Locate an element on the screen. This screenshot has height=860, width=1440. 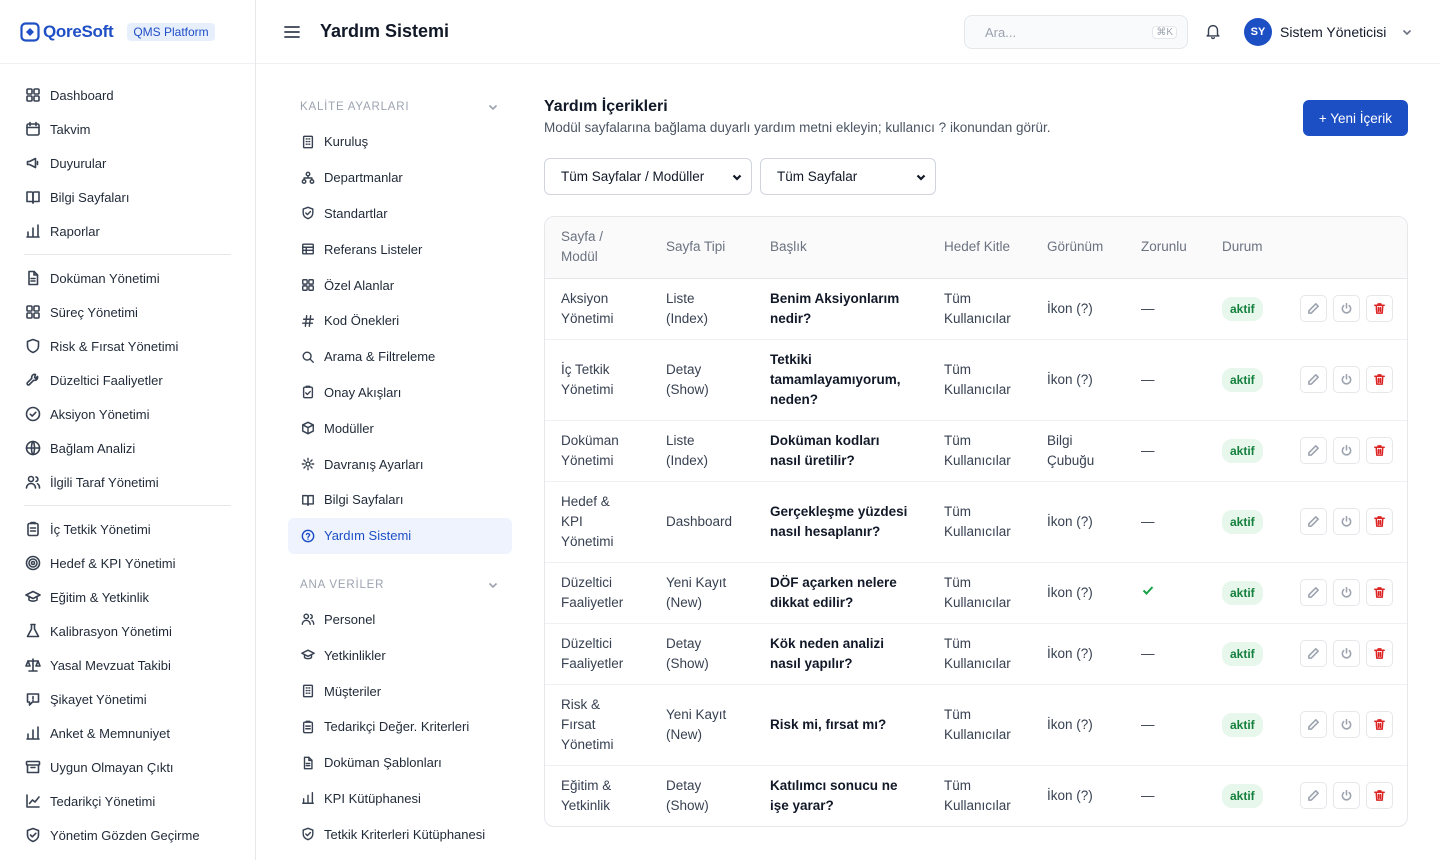
shield-check-icon is located at coordinates (308, 834).